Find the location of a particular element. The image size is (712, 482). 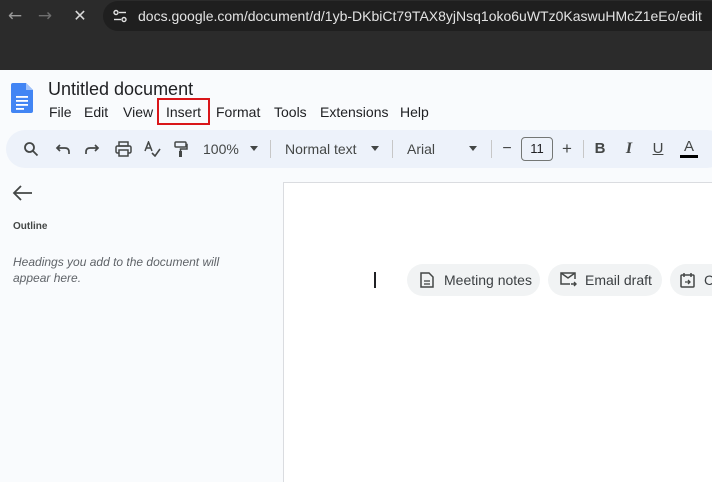

font-caret-icon is located at coordinates (473, 148).